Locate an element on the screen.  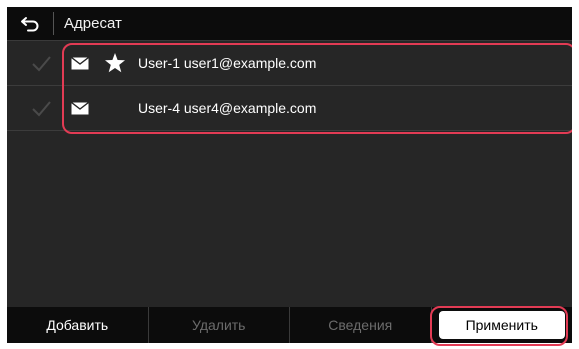
page-title: Адресат is located at coordinates (93, 23).